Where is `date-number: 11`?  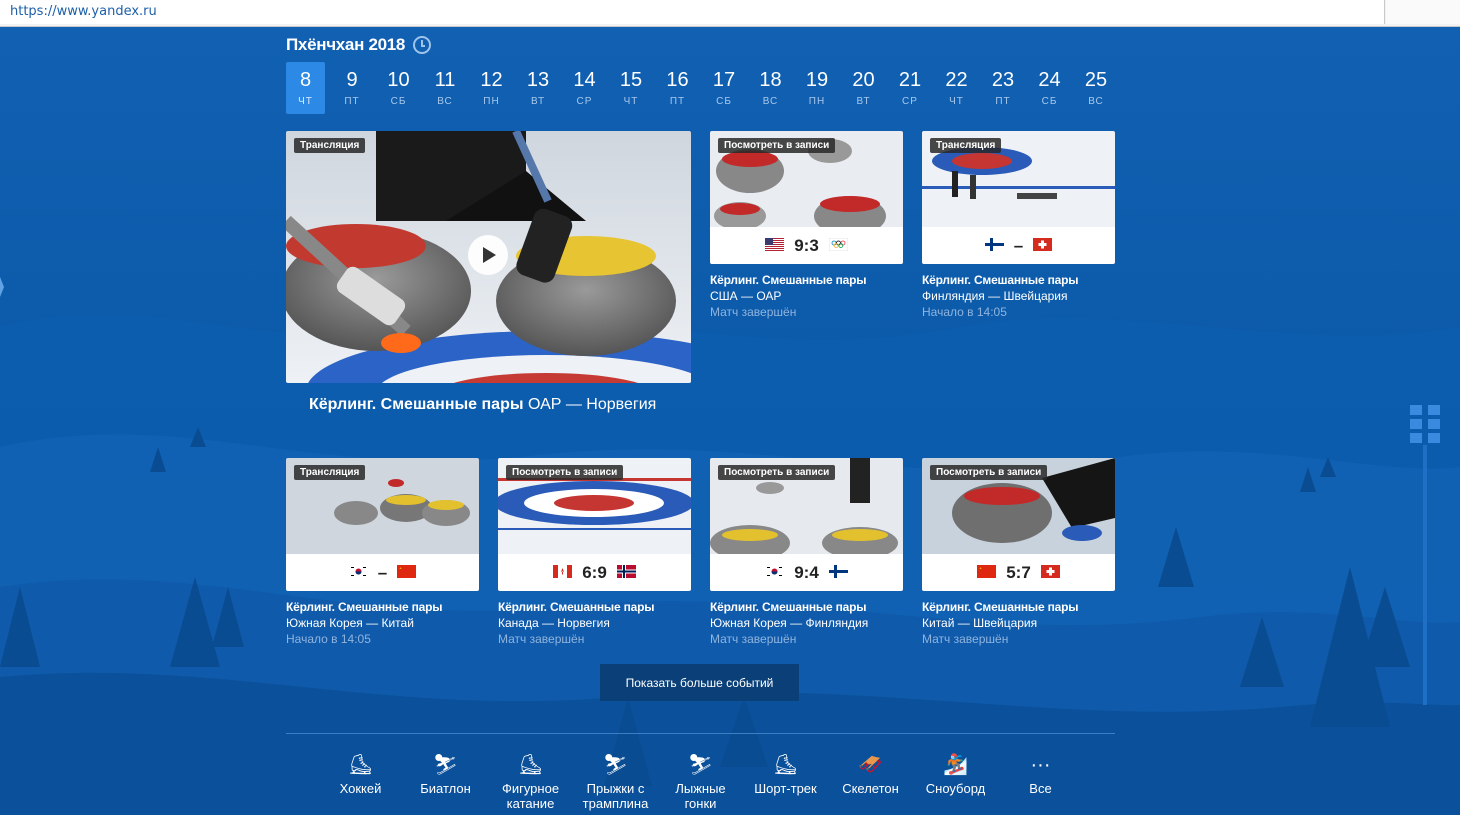
date-number: 11 is located at coordinates (445, 80).